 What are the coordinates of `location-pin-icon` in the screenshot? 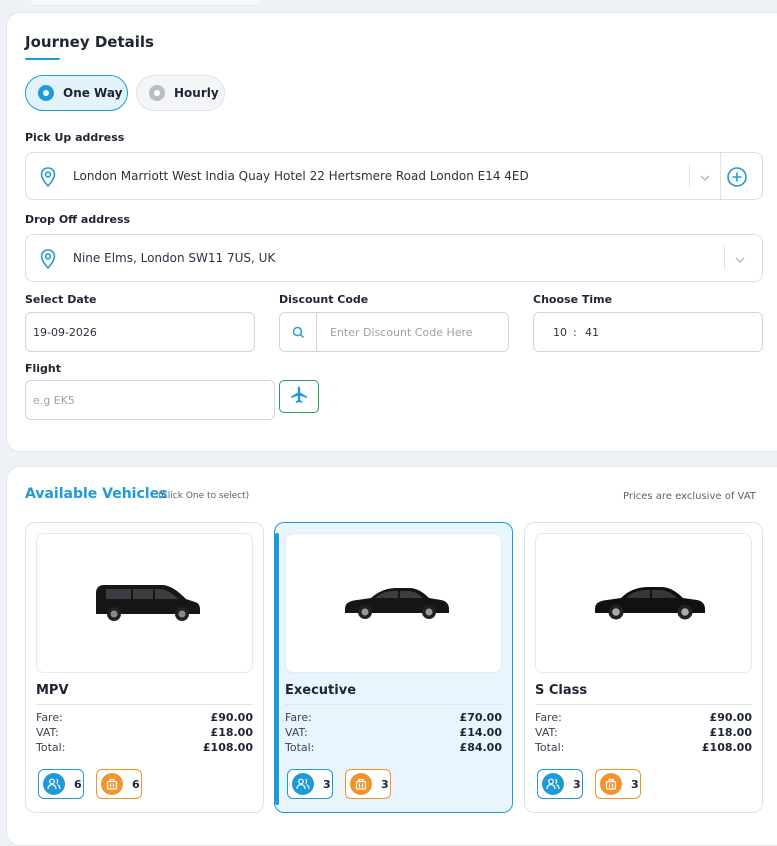 It's located at (48, 261).